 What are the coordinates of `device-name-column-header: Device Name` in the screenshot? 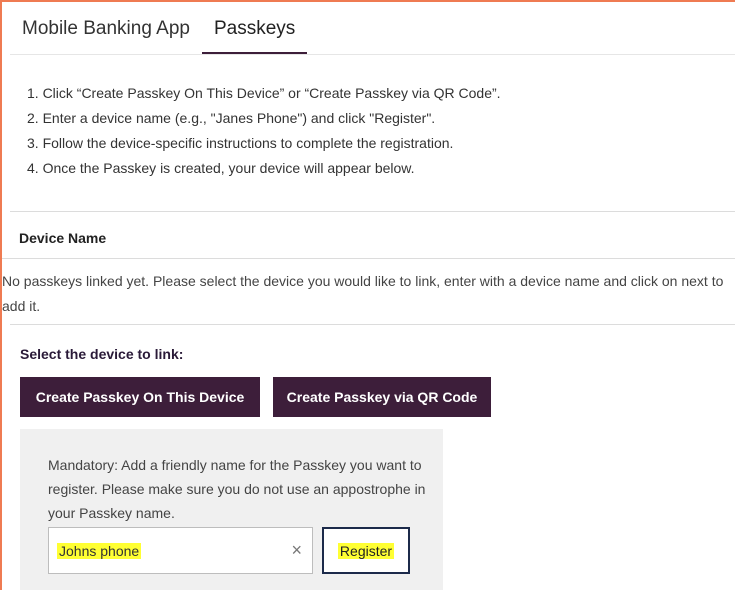 It's located at (63, 238).